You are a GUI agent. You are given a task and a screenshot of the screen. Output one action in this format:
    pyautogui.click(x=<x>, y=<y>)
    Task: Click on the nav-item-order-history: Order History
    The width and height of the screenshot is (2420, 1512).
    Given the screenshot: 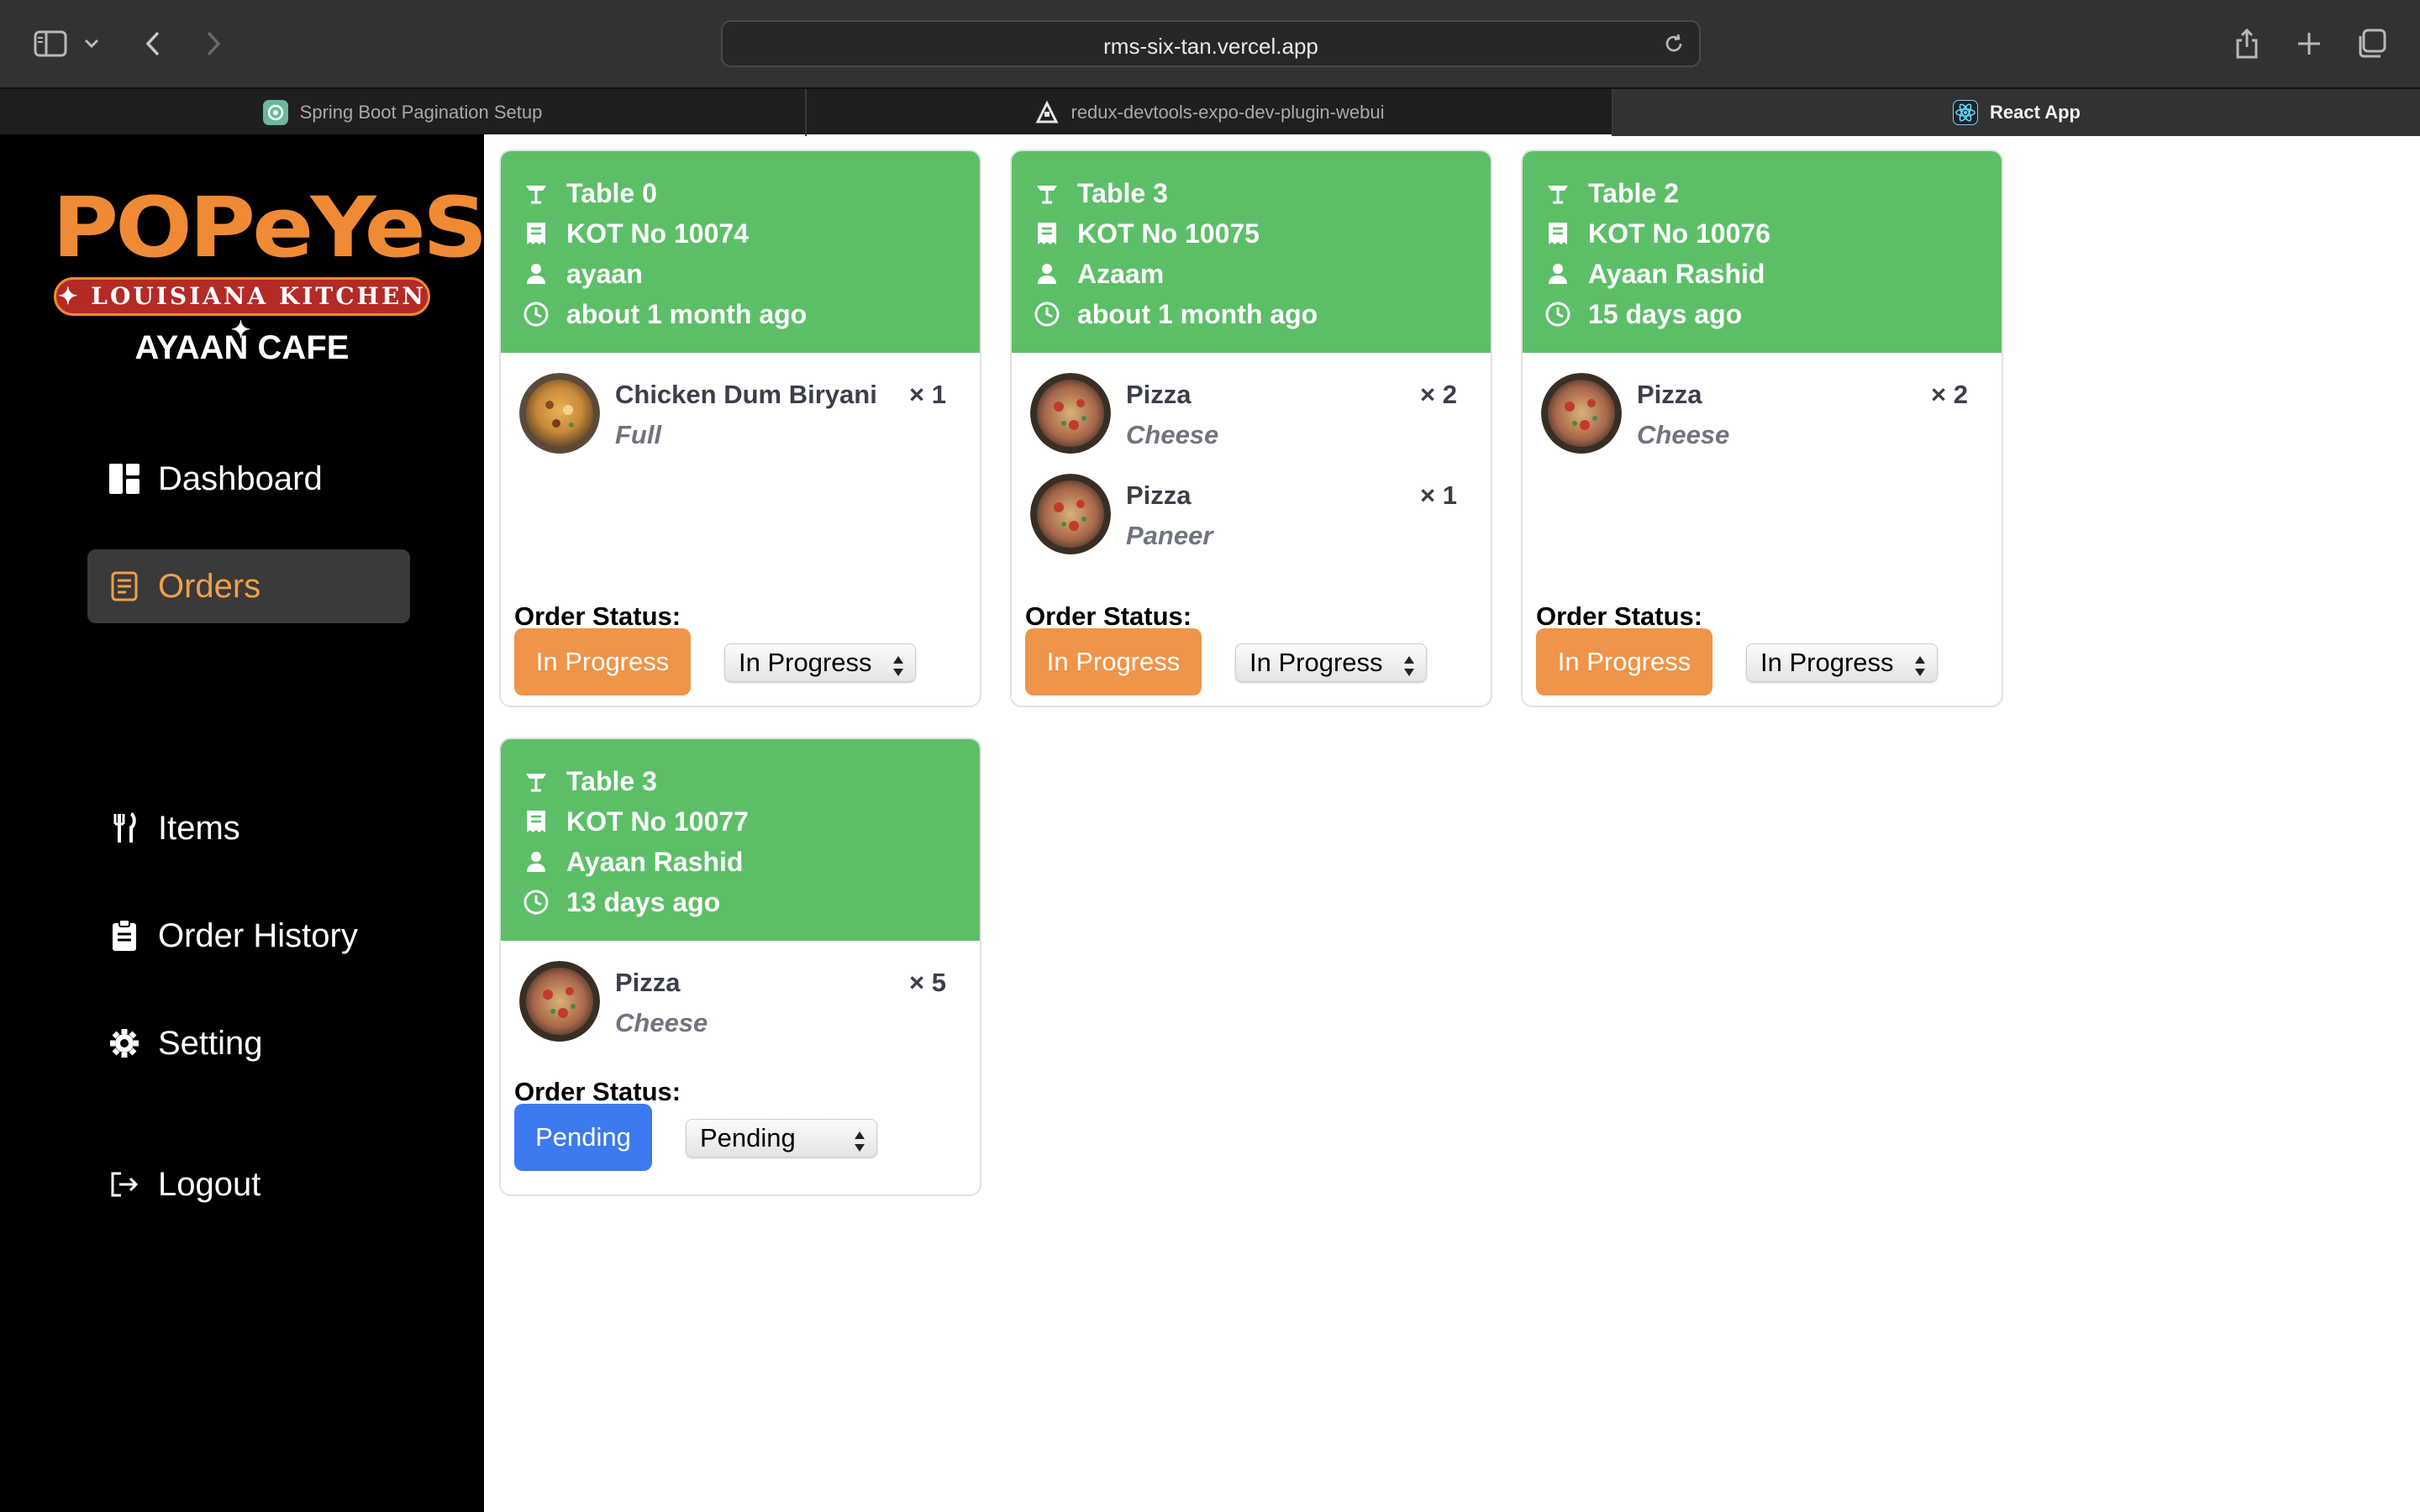 What is the action you would take?
    pyautogui.click(x=248, y=936)
    